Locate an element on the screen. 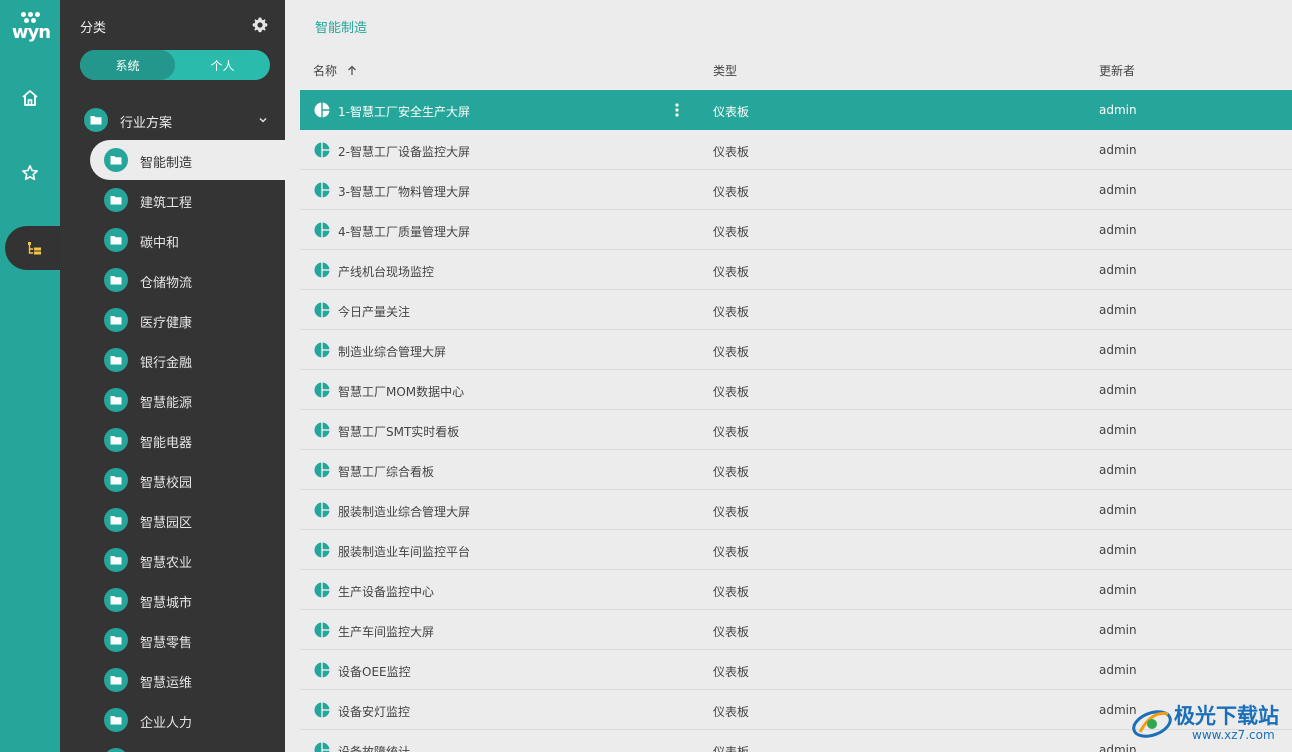 Image resolution: width=1292 pixels, height=752 pixels. category-item: 智慧能源 is located at coordinates (187, 400).